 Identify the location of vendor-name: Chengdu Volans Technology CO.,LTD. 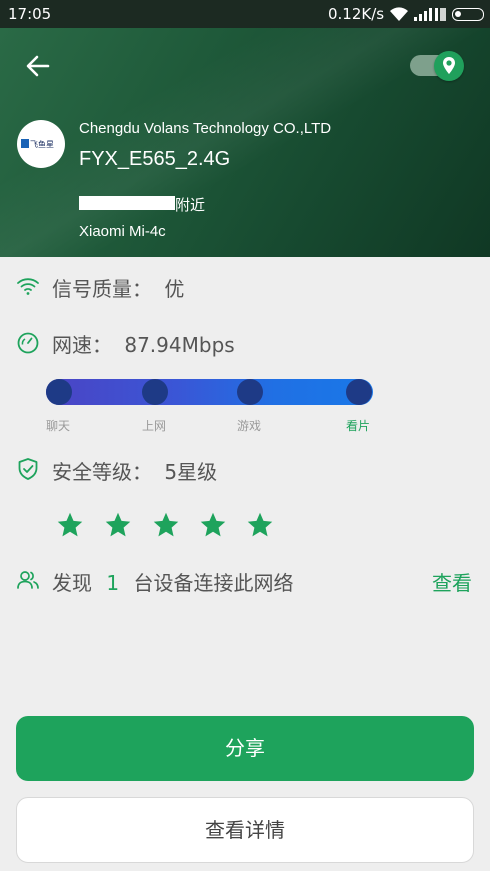
(205, 128).